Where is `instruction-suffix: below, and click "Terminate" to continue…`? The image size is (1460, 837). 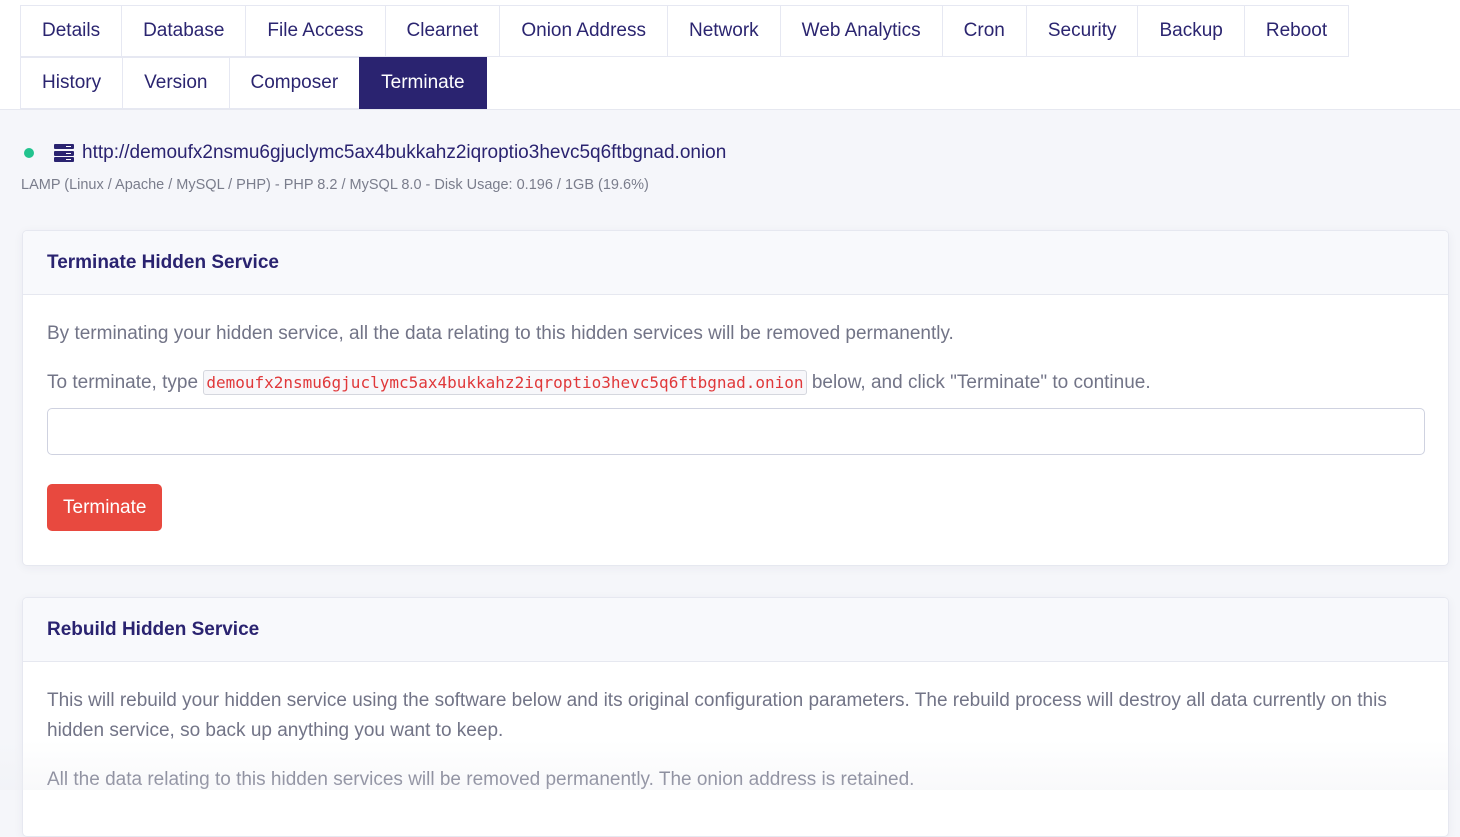 instruction-suffix: below, and click "Terminate" to continue… is located at coordinates (981, 382).